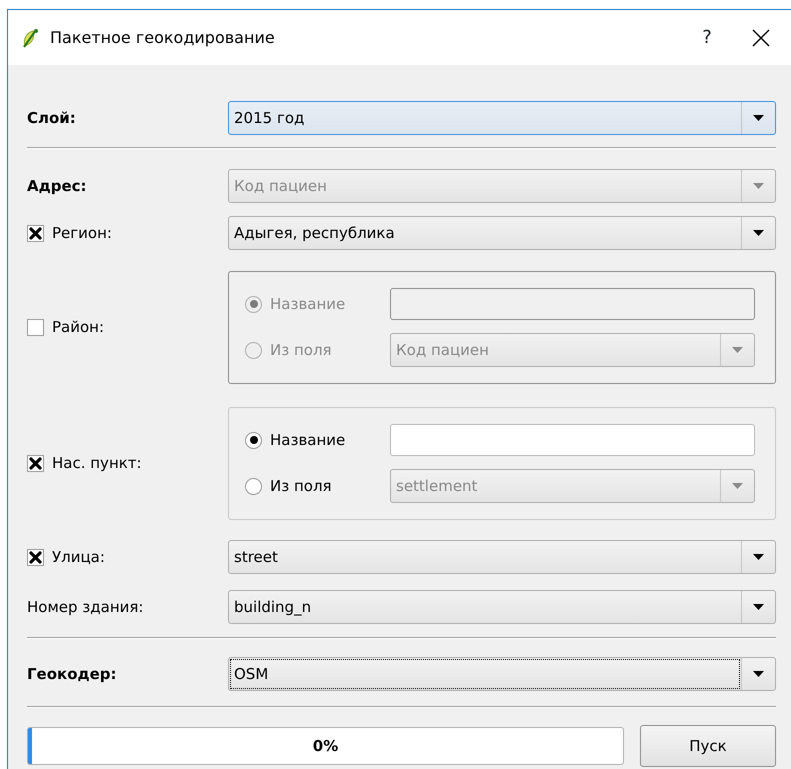 This screenshot has height=769, width=791. What do you see at coordinates (78, 557) in the screenshot?
I see `field-label: Улица:` at bounding box center [78, 557].